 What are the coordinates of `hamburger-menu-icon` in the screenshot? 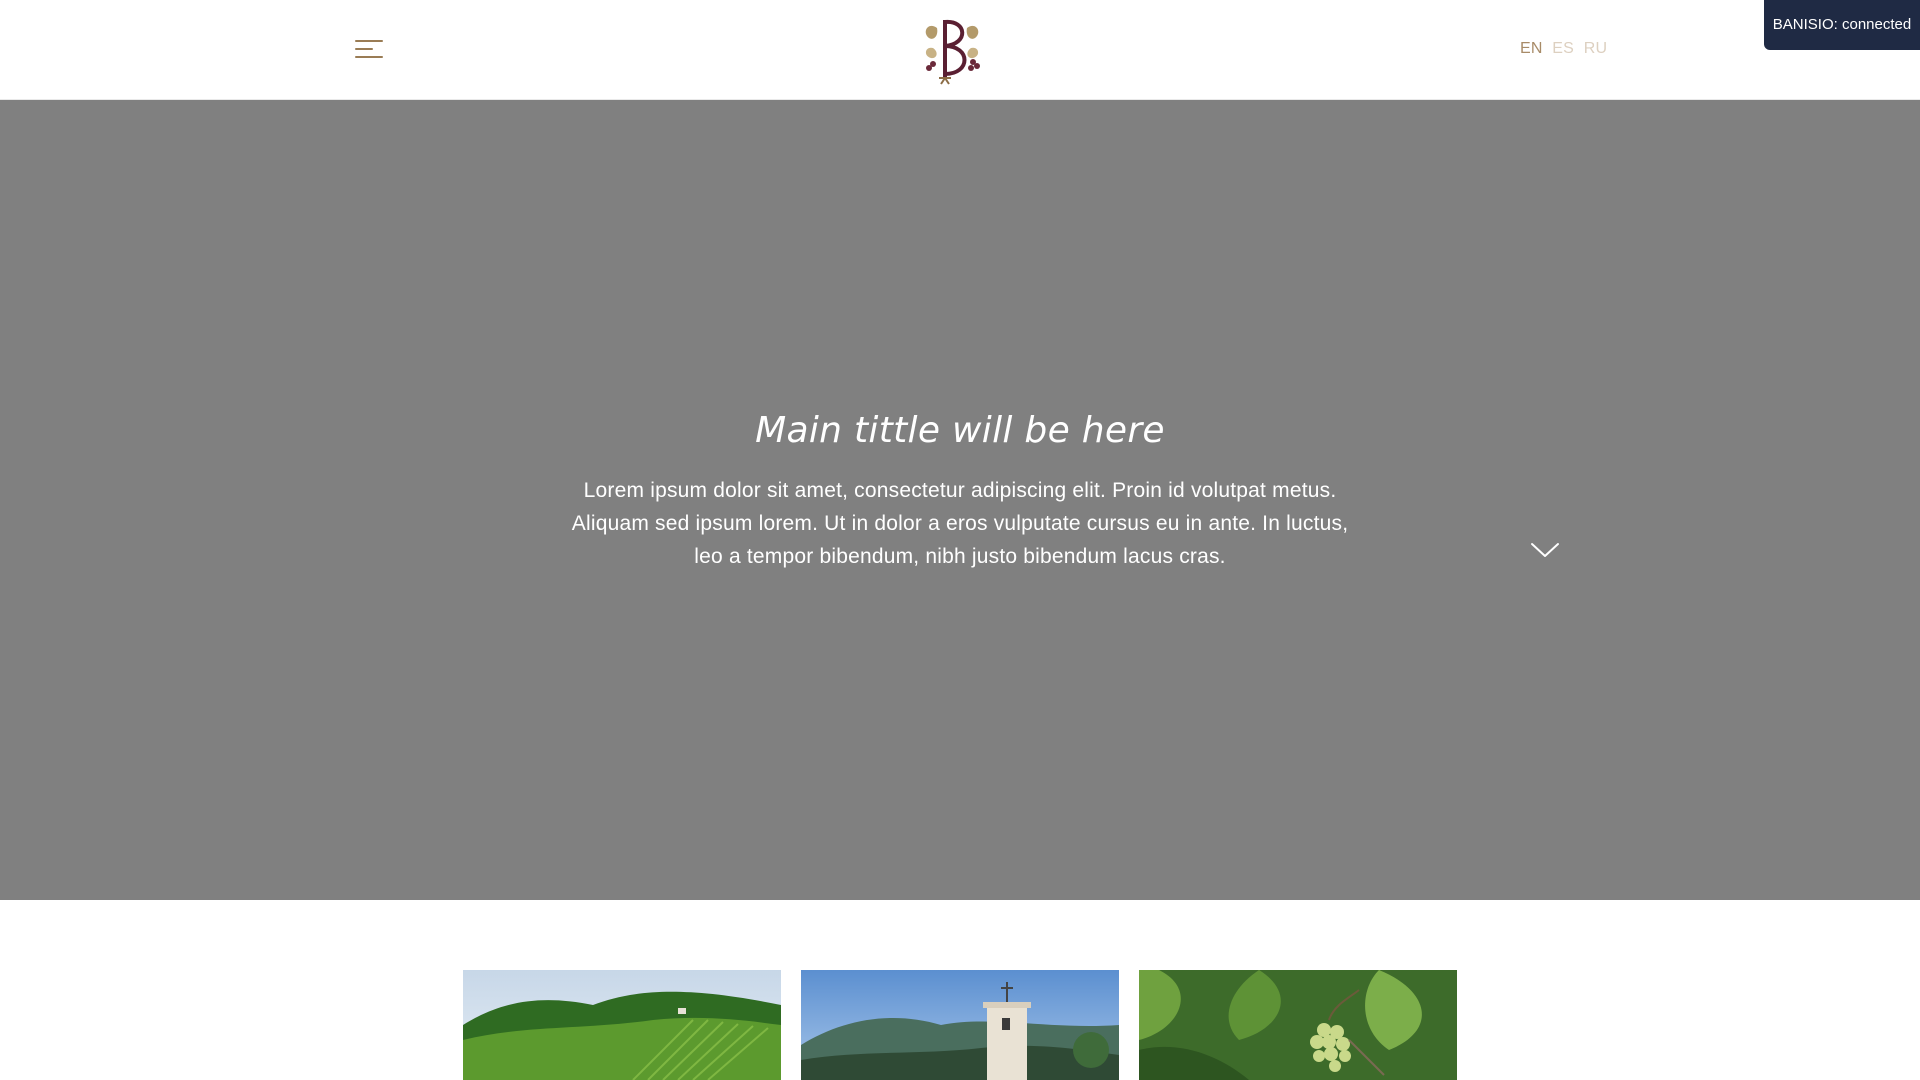 It's located at (369, 49).